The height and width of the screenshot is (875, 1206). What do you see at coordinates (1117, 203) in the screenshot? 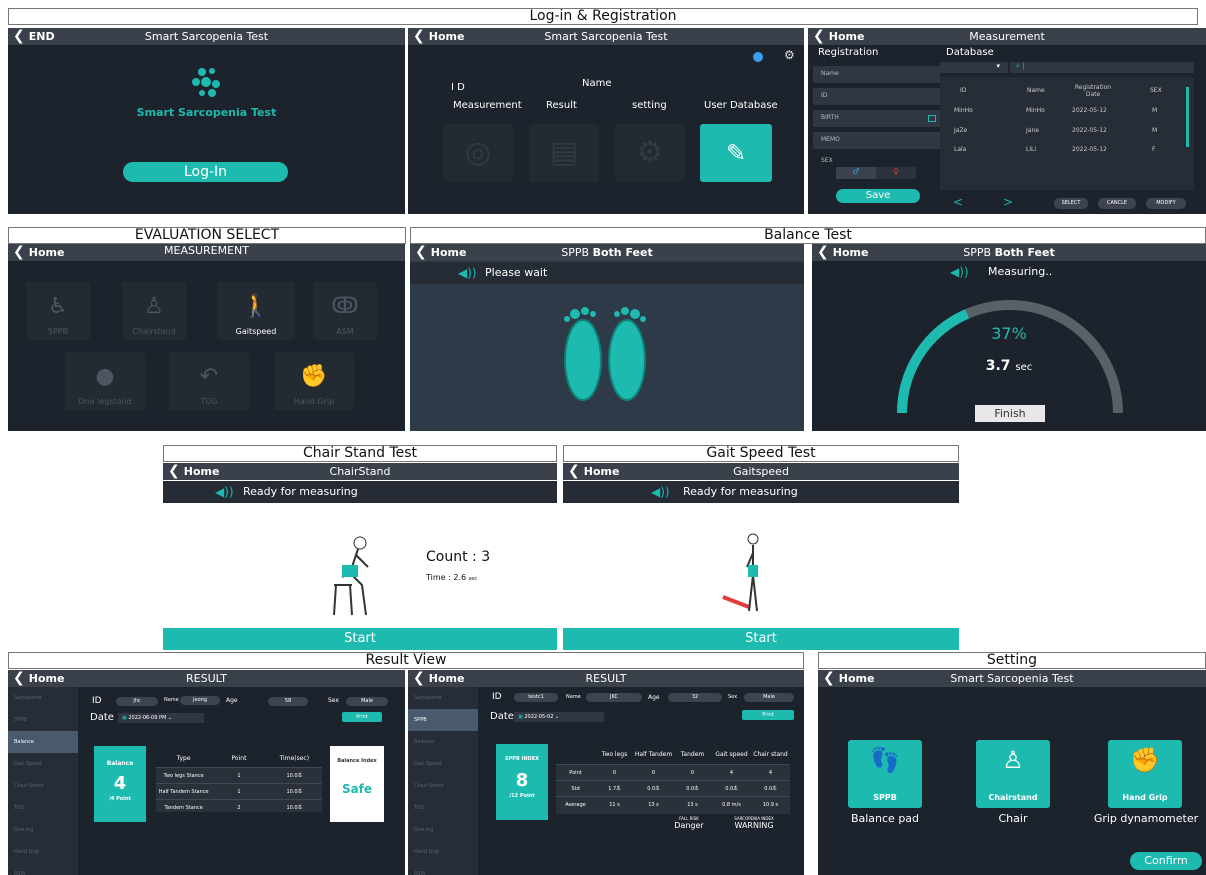
I see `cancel-button: CANCLE` at bounding box center [1117, 203].